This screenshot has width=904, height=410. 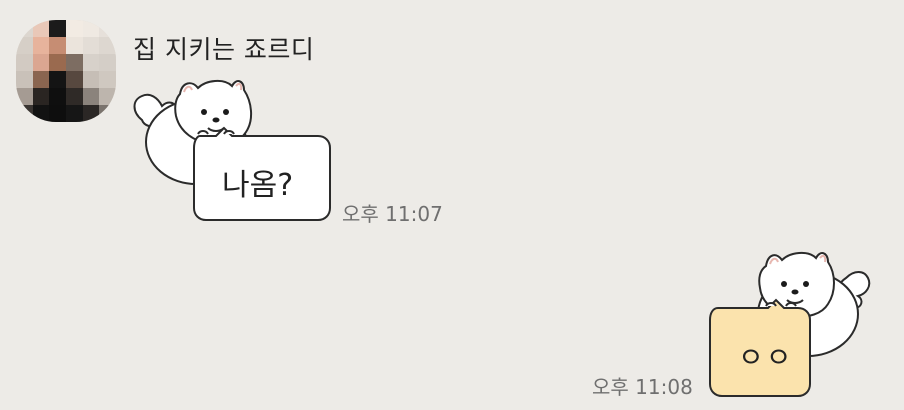 I want to click on outgoing-sticker: ㅇㅇ, so click(x=790, y=321).